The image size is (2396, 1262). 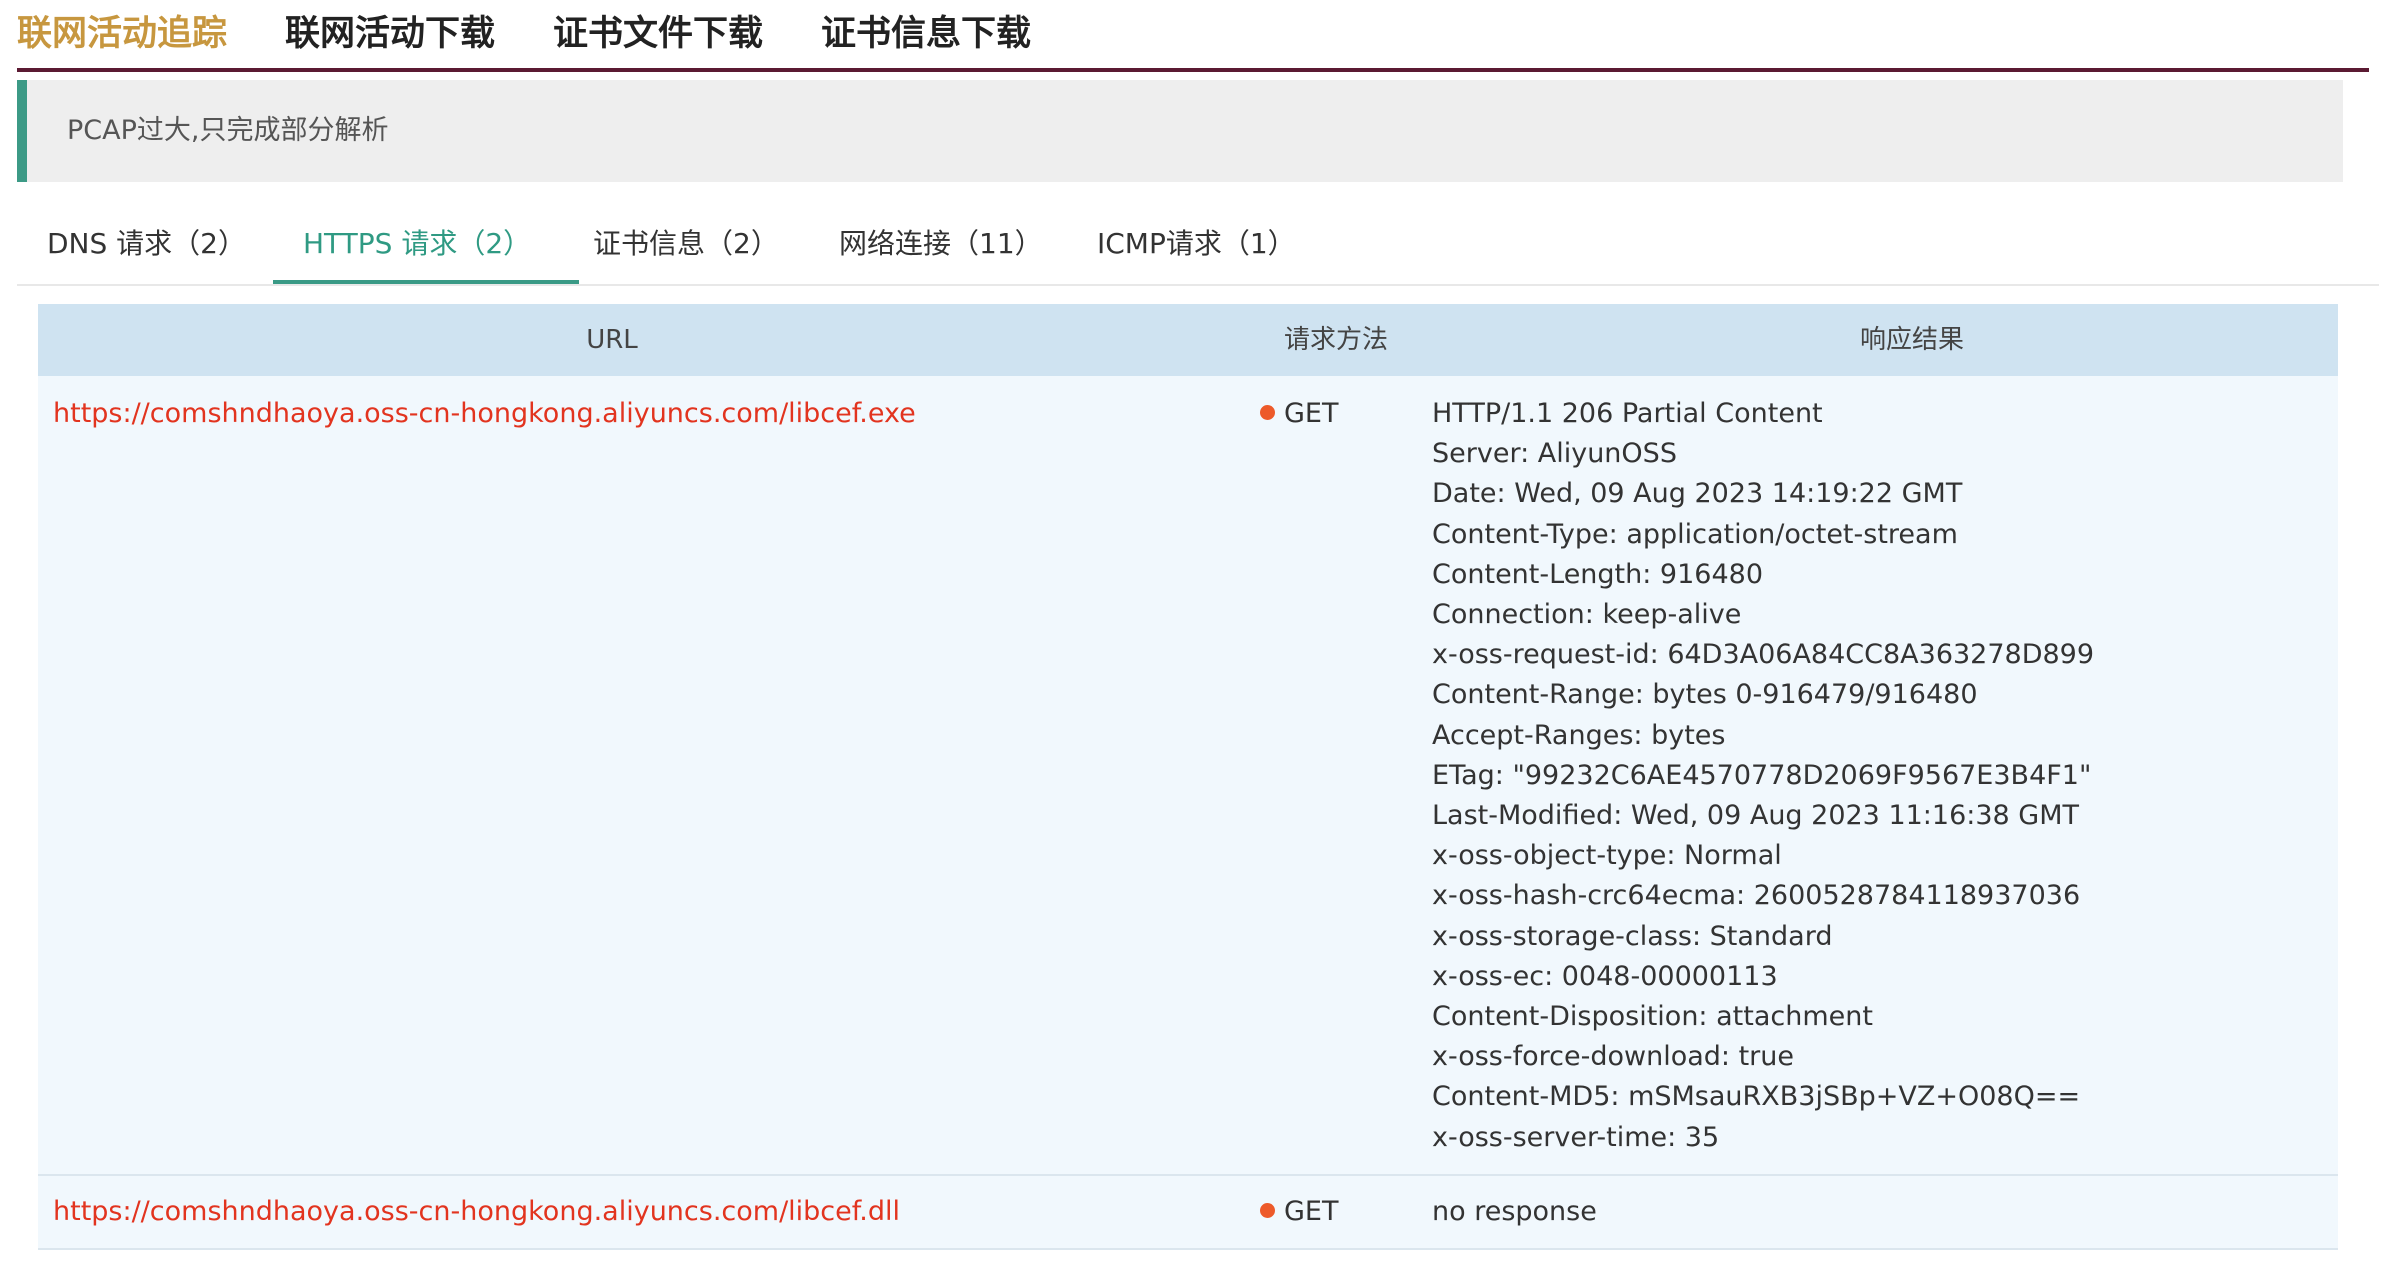 What do you see at coordinates (390, 34) in the screenshot?
I see `tab-network-activity-download: 联网活动下载` at bounding box center [390, 34].